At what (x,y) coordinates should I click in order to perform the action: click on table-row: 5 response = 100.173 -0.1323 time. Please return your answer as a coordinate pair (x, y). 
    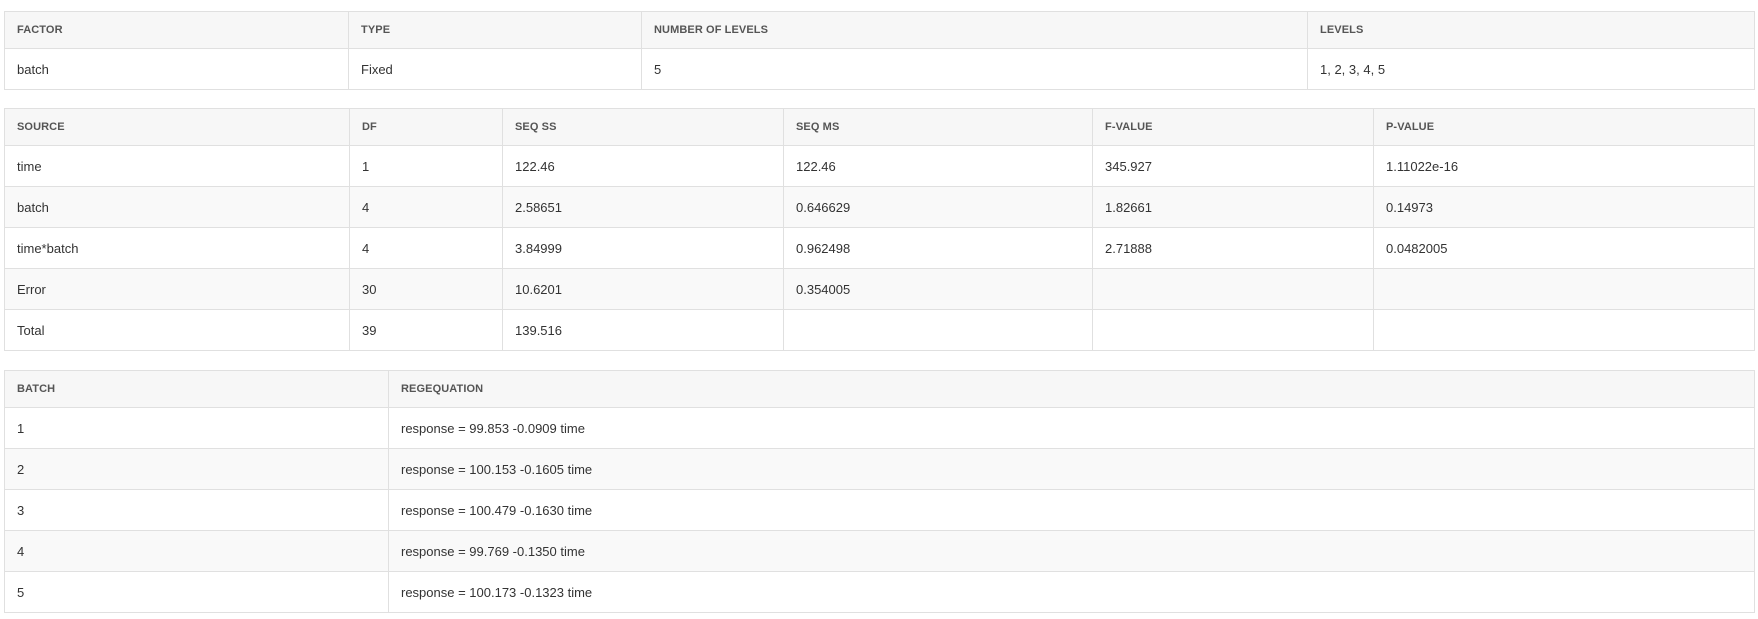
    Looking at the image, I should click on (879, 592).